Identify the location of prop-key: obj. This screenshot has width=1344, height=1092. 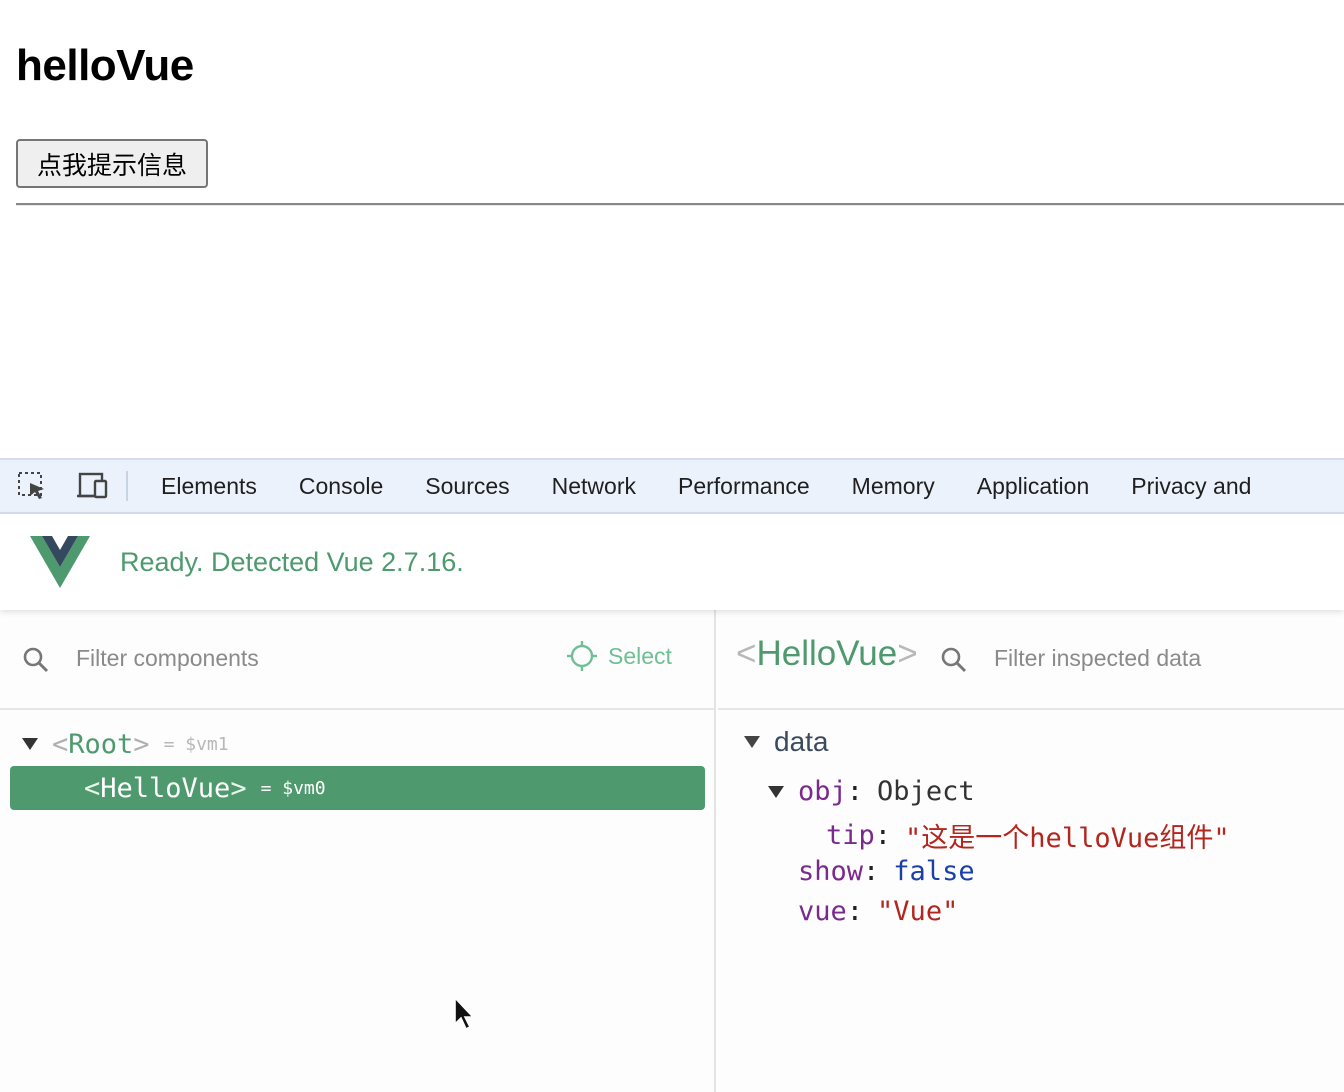
(822, 791).